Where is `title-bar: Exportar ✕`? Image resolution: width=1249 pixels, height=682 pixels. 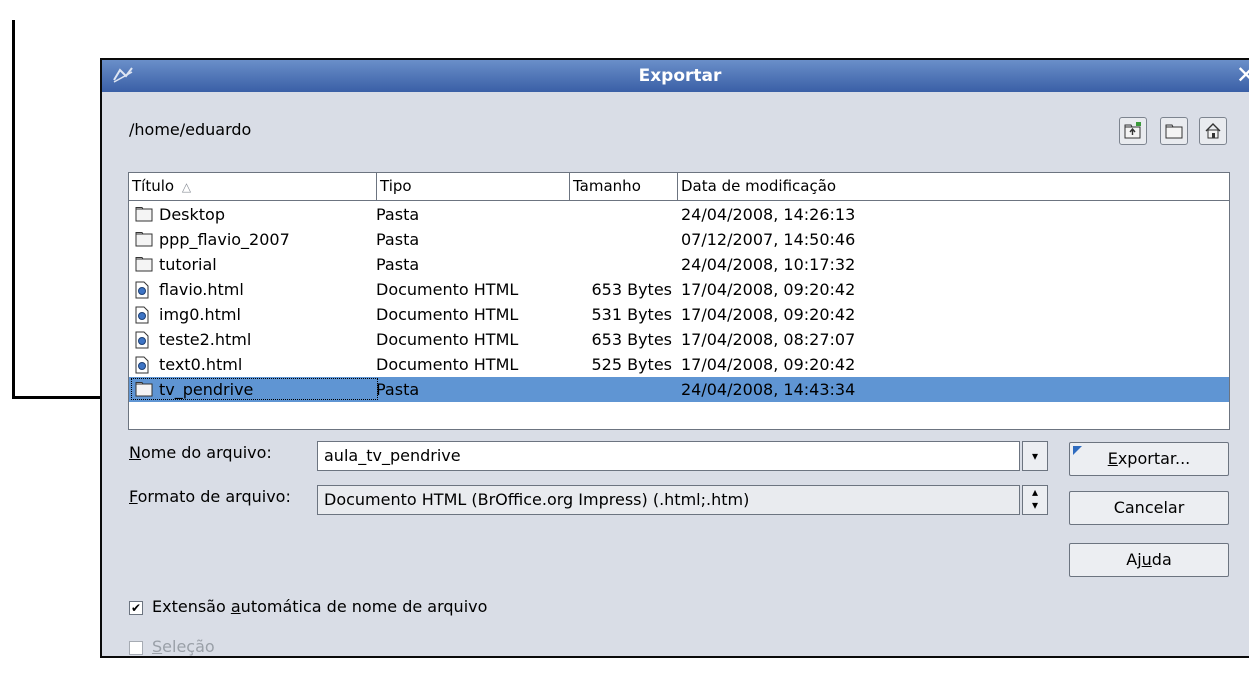 title-bar: Exportar ✕ is located at coordinates (675, 76).